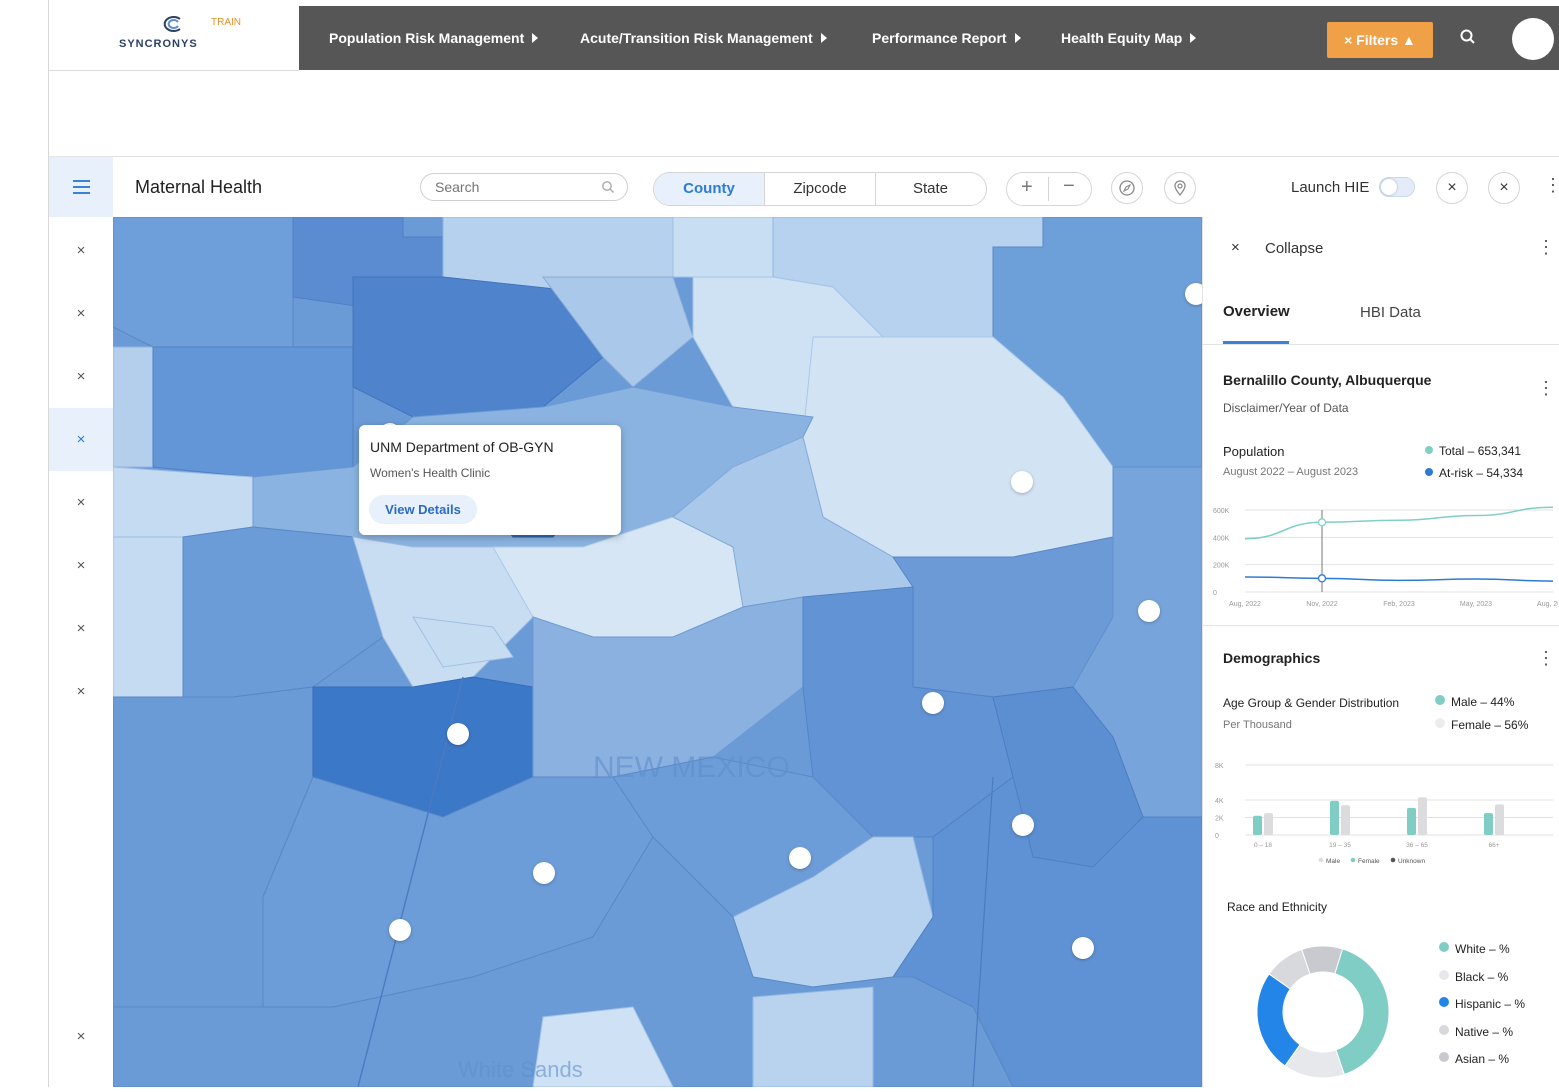 This screenshot has width=1559, height=1092. I want to click on logo: TRAIN SYNCRONYS, so click(174, 38).